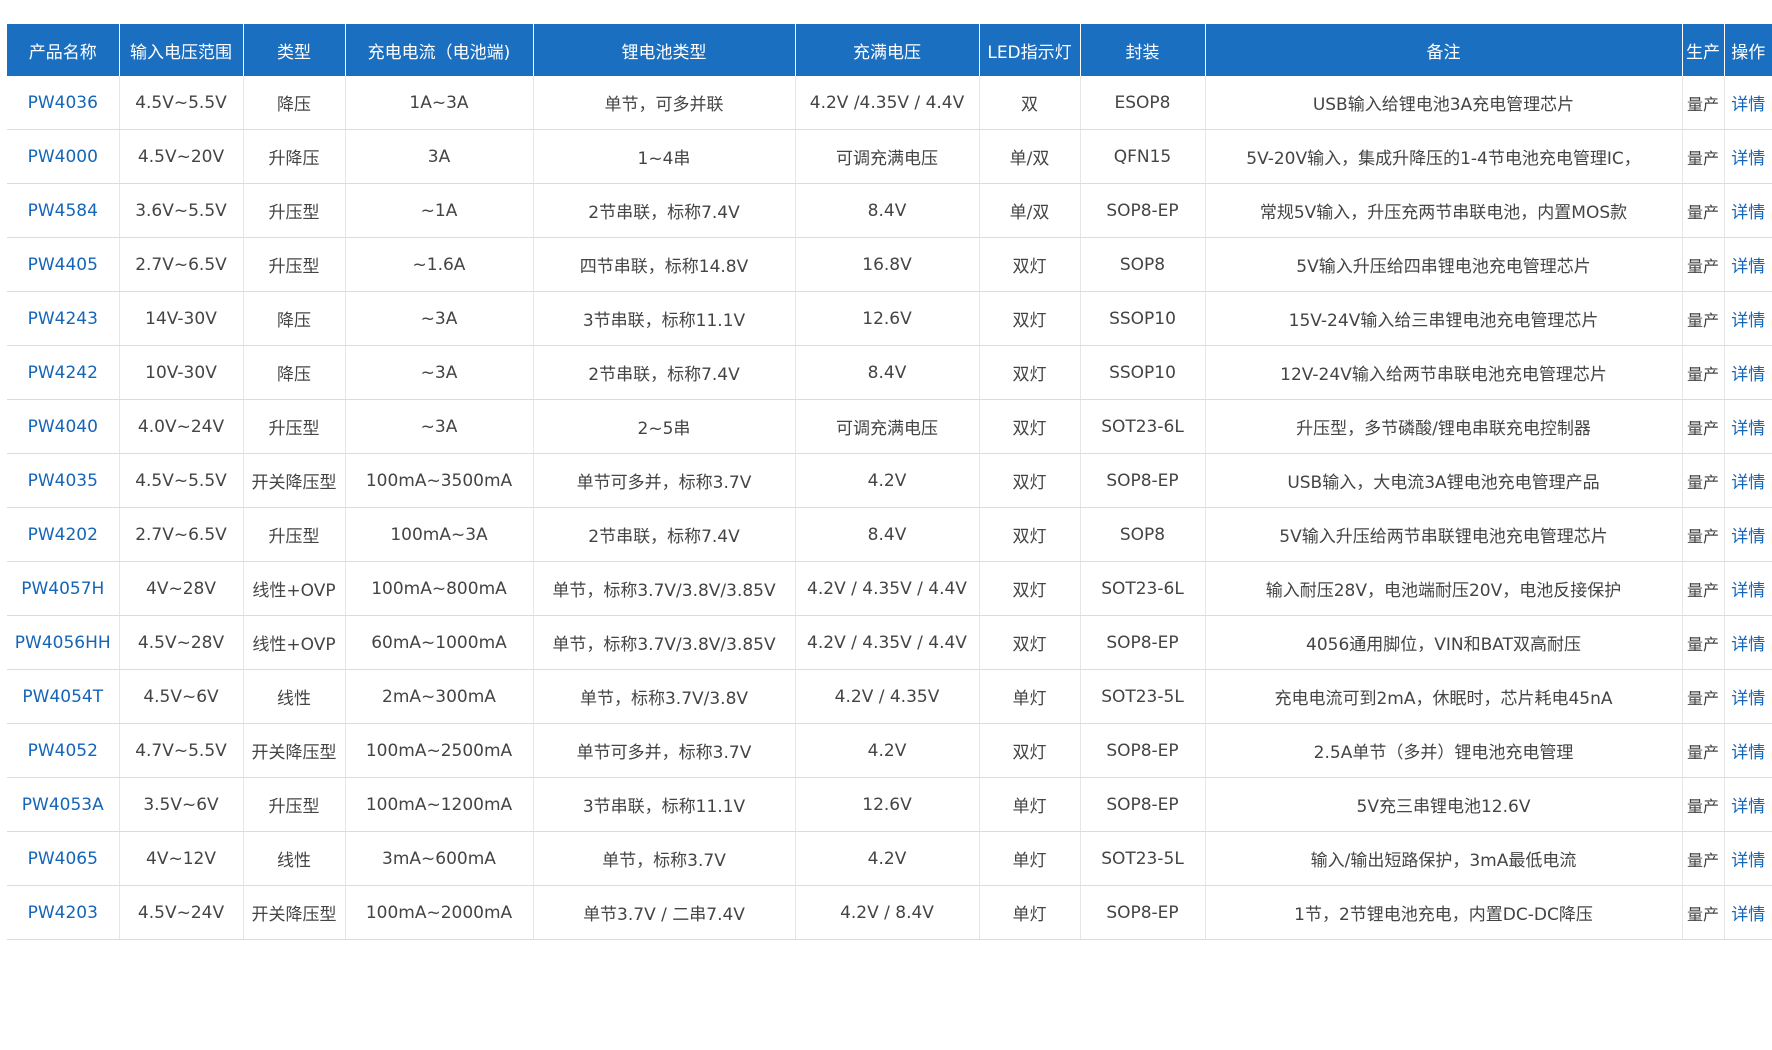 This screenshot has height=1050, width=1772. Describe the element at coordinates (887, 534) in the screenshot. I see `full-voltage-cell: 8.4V` at that location.